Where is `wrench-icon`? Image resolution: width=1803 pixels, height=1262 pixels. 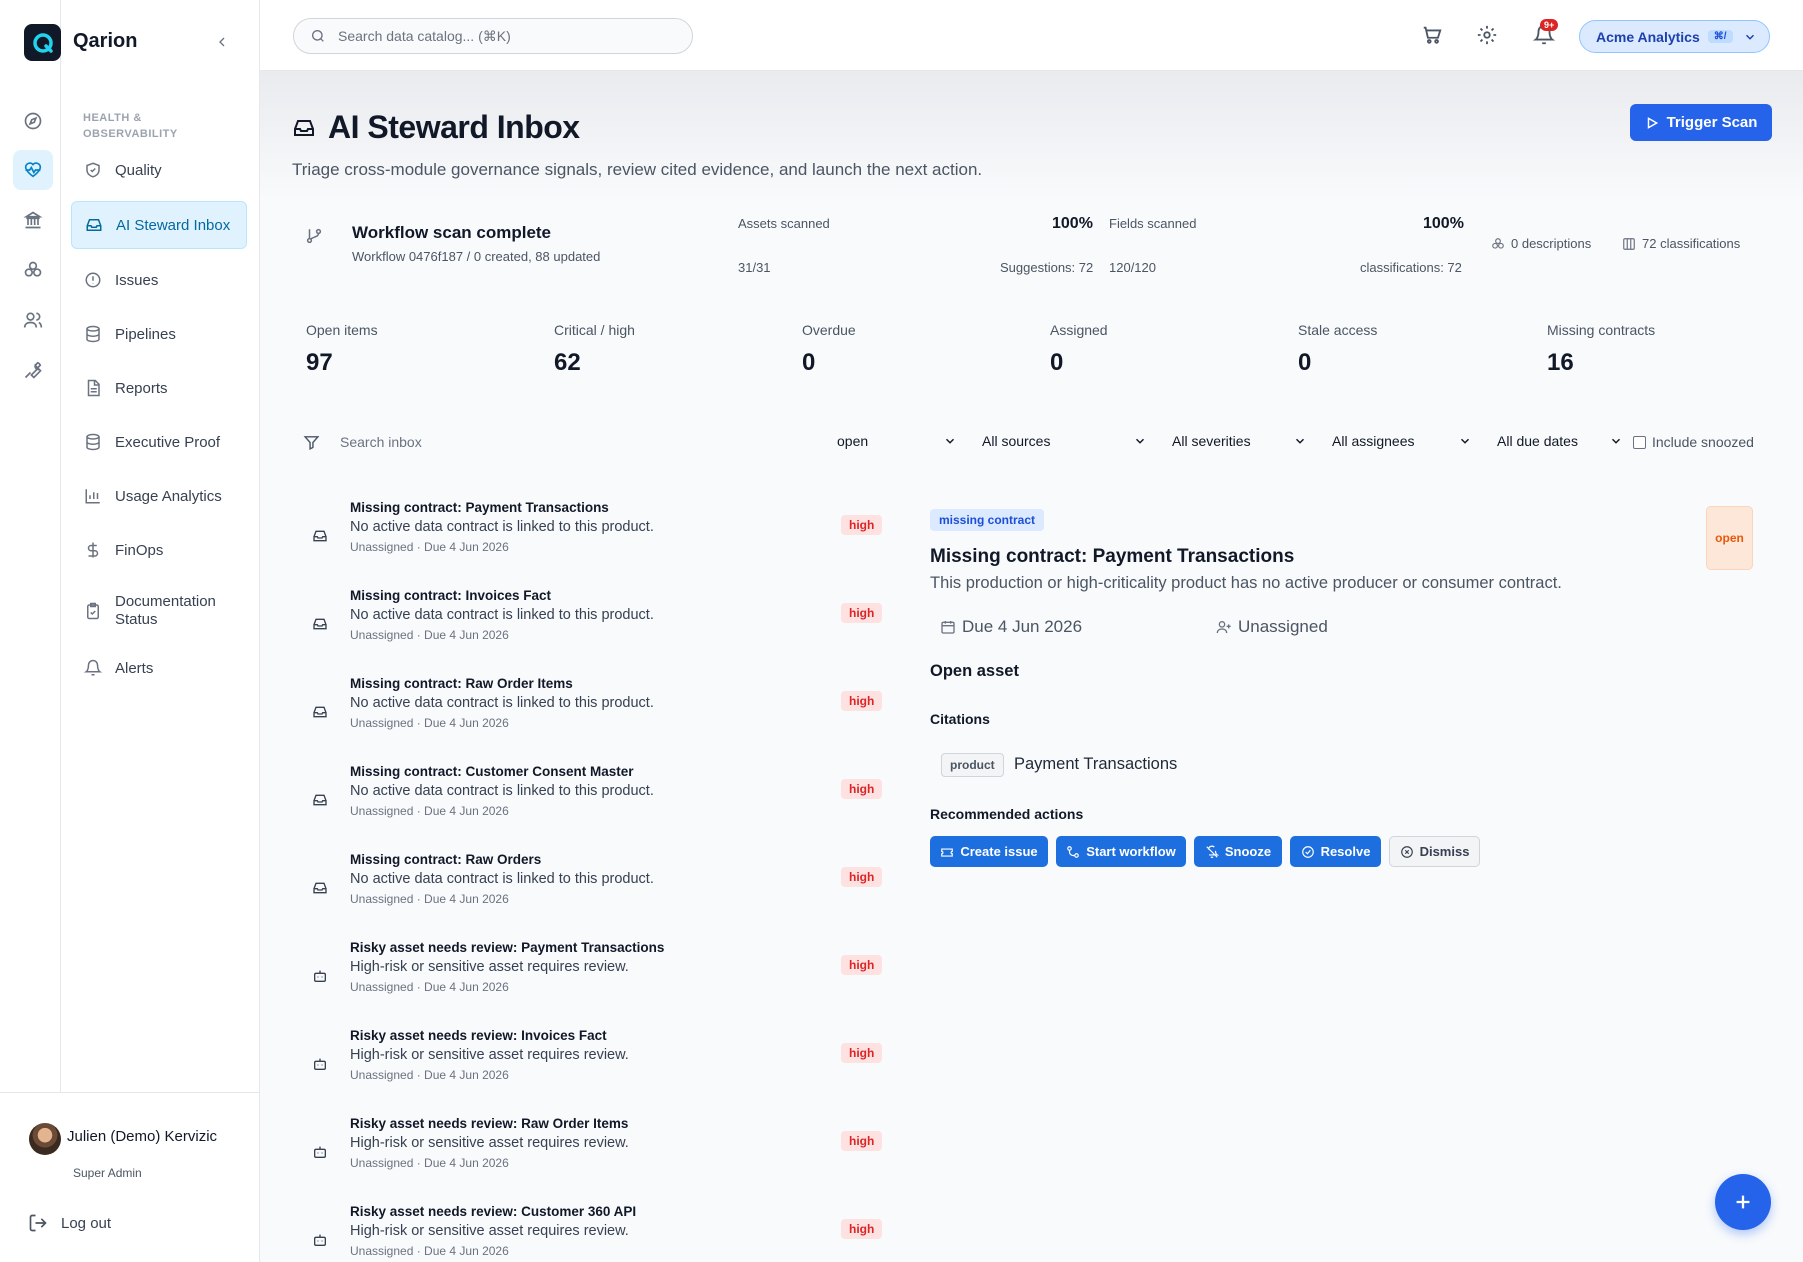
wrench-icon is located at coordinates (33, 370).